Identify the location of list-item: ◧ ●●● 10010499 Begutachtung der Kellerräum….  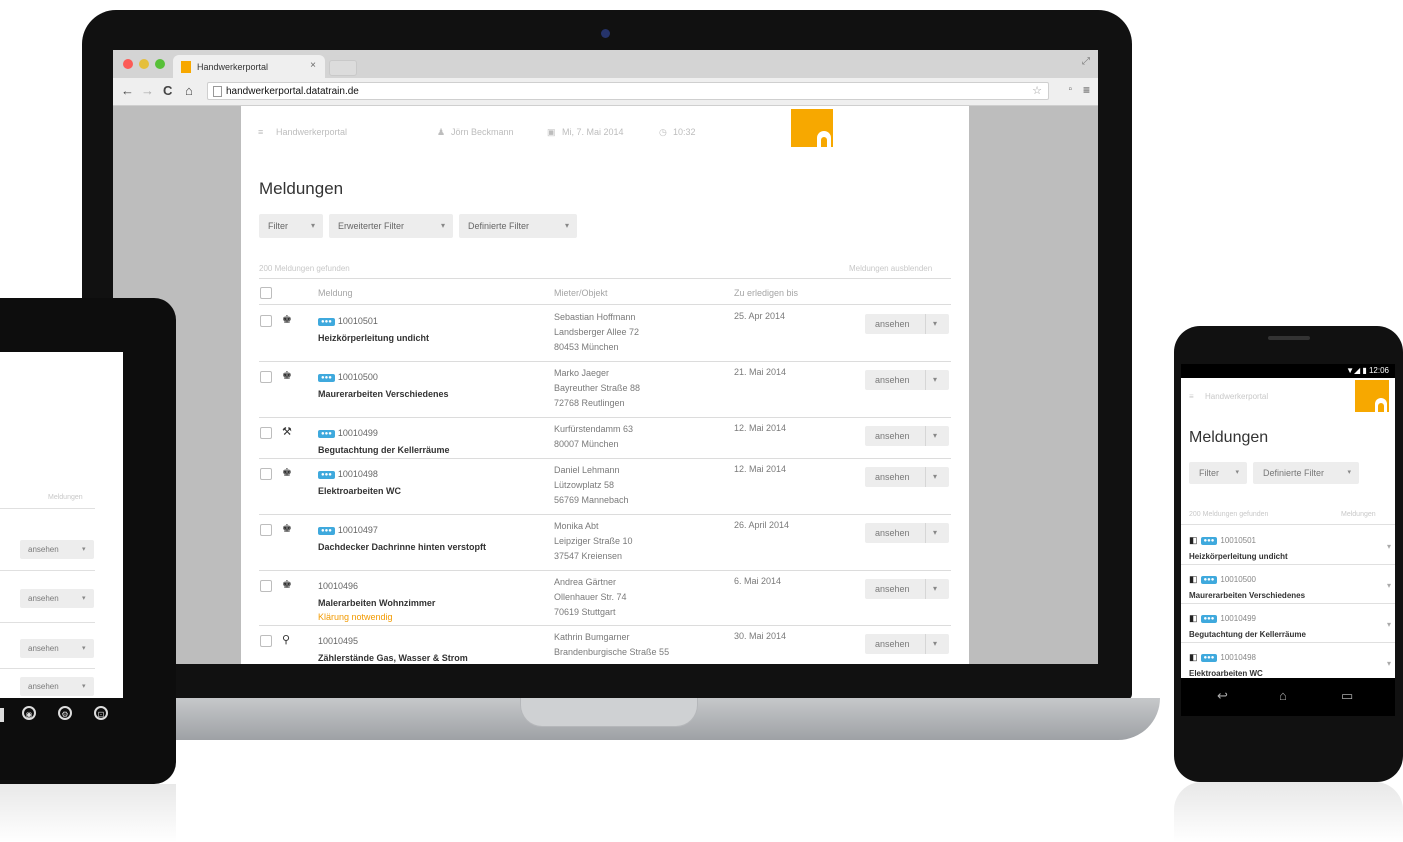
(1290, 623).